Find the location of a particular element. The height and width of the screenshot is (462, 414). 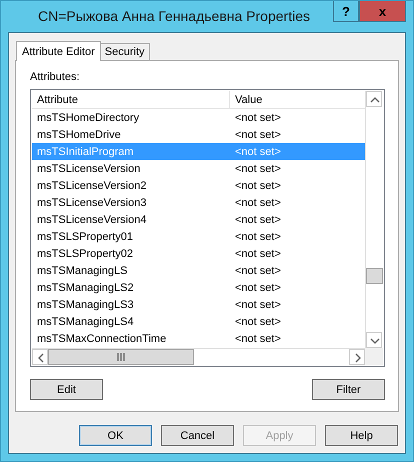

dialog-button: Help is located at coordinates (361, 435).